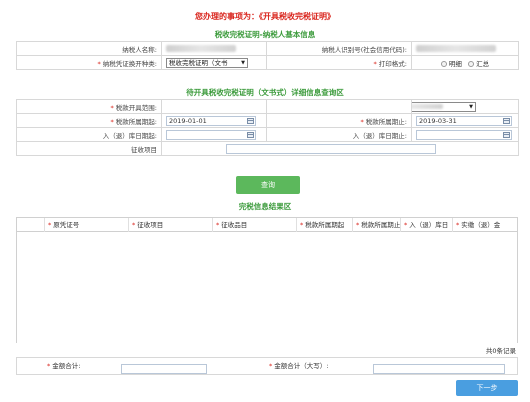  What do you see at coordinates (444, 106) in the screenshot?
I see `tax-office-select: ▼` at bounding box center [444, 106].